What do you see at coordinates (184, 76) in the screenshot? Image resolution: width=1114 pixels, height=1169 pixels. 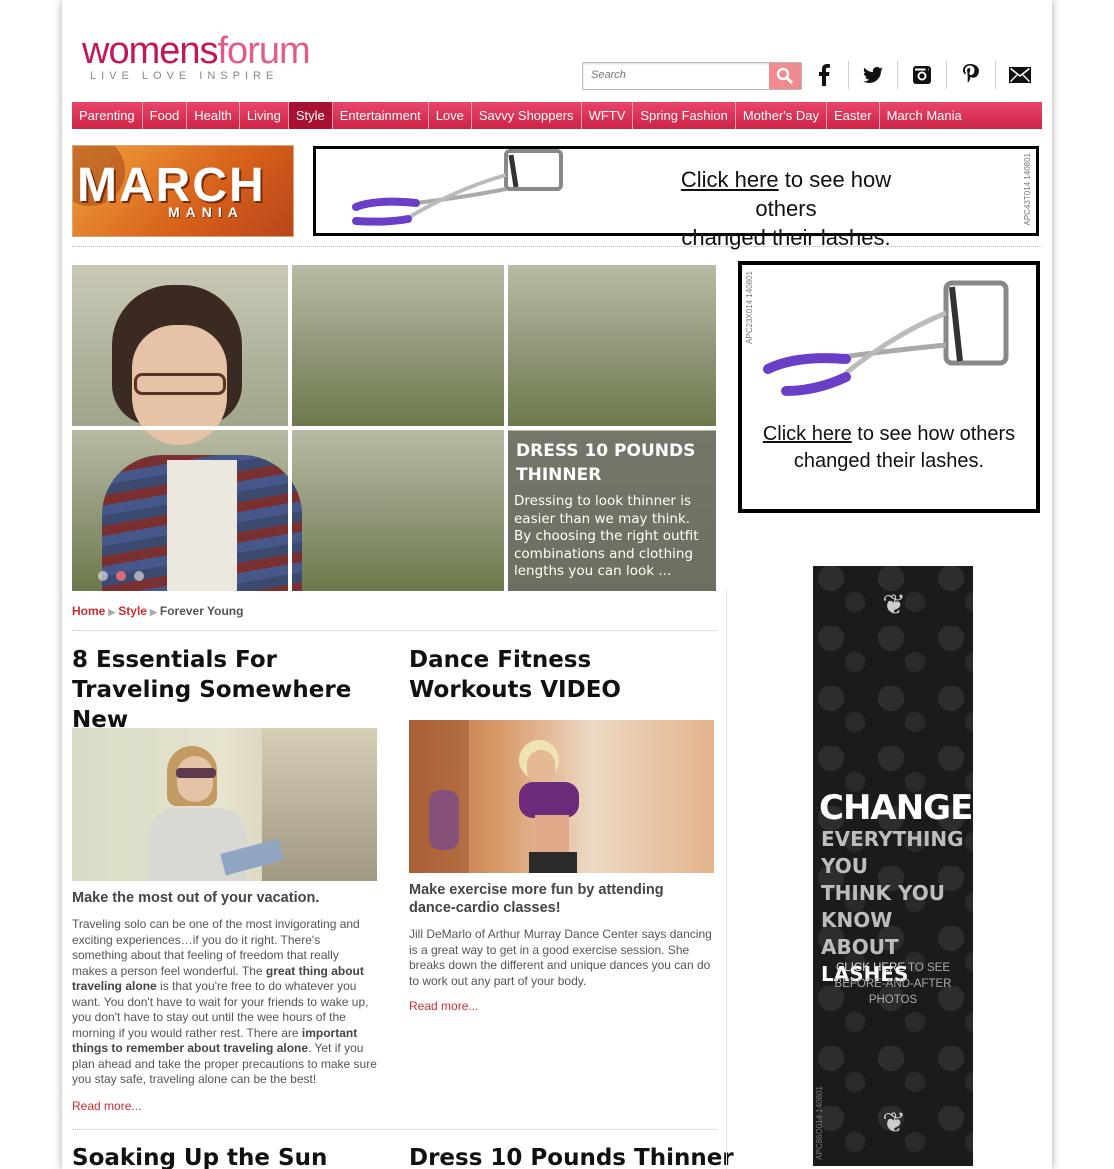 I see `logo-tagline: LIVE LOVE INSPIRE` at bounding box center [184, 76].